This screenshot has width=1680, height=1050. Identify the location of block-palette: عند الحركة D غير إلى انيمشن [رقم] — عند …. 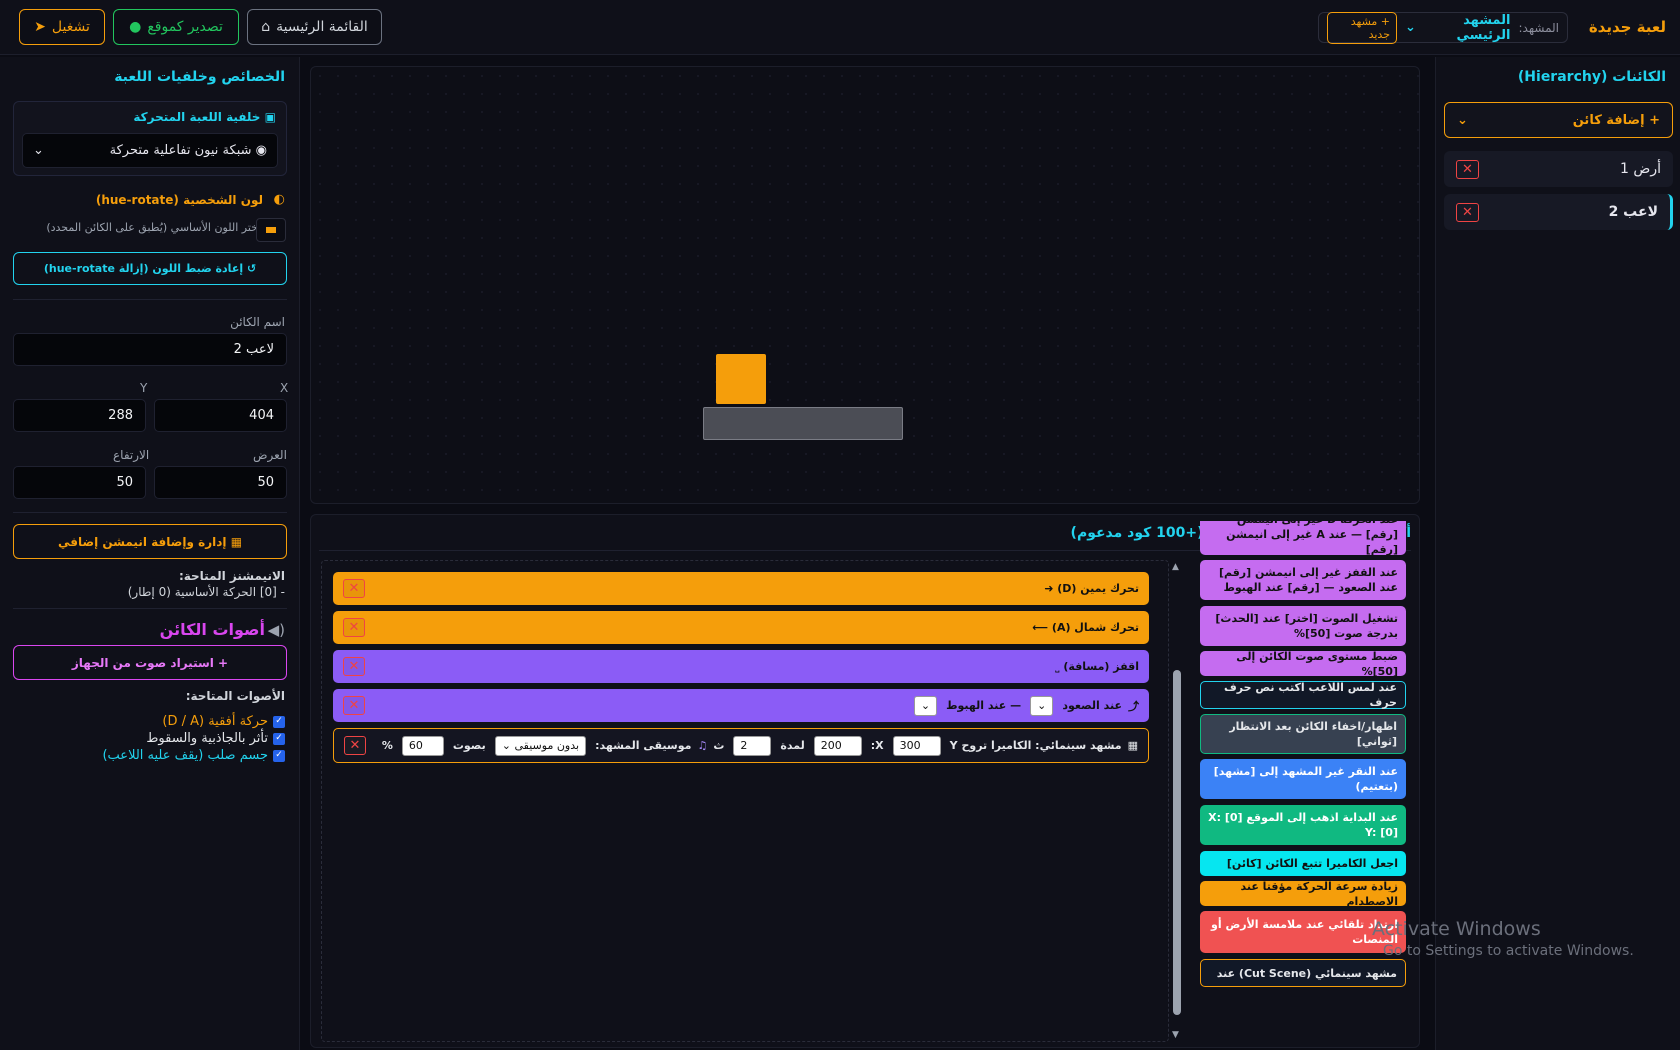
(1299, 781).